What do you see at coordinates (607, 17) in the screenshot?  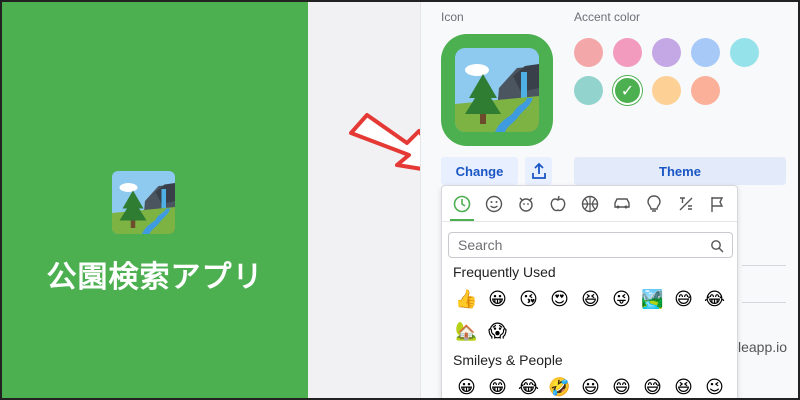 I see `accent-color-label: Accent color` at bounding box center [607, 17].